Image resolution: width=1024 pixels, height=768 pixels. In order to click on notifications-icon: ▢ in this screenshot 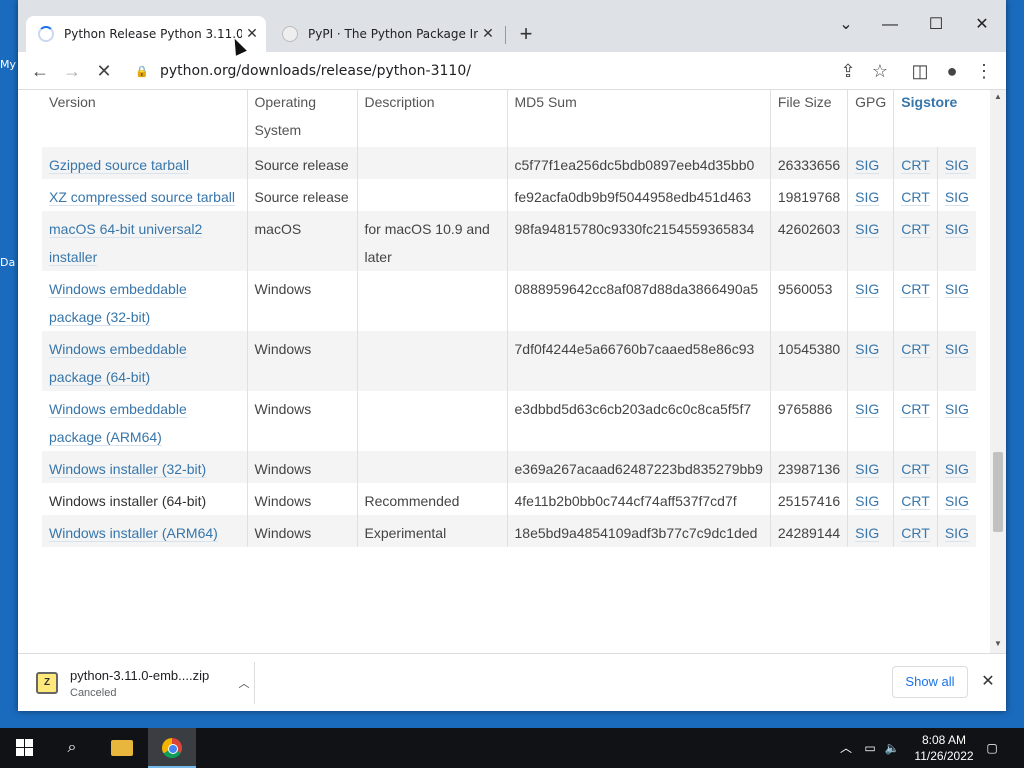, I will do `click(992, 748)`.